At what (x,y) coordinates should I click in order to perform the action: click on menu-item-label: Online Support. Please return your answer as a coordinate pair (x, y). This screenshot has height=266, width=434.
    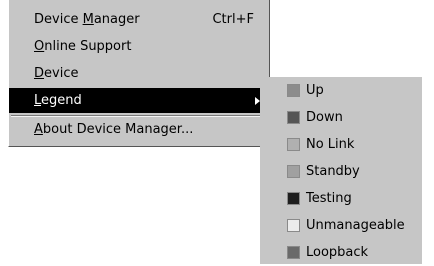
    Looking at the image, I should click on (83, 46).